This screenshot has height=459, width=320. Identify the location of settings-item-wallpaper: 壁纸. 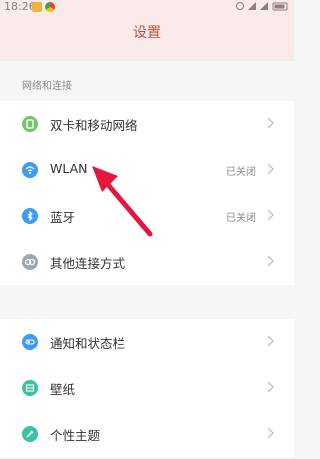
(147, 388).